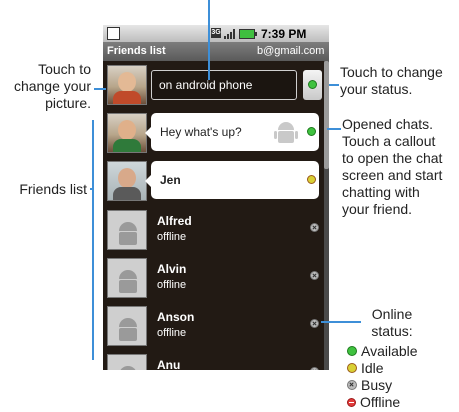 The width and height of the screenshot is (459, 412). What do you see at coordinates (230, 35) in the screenshot?
I see `signal-icon` at bounding box center [230, 35].